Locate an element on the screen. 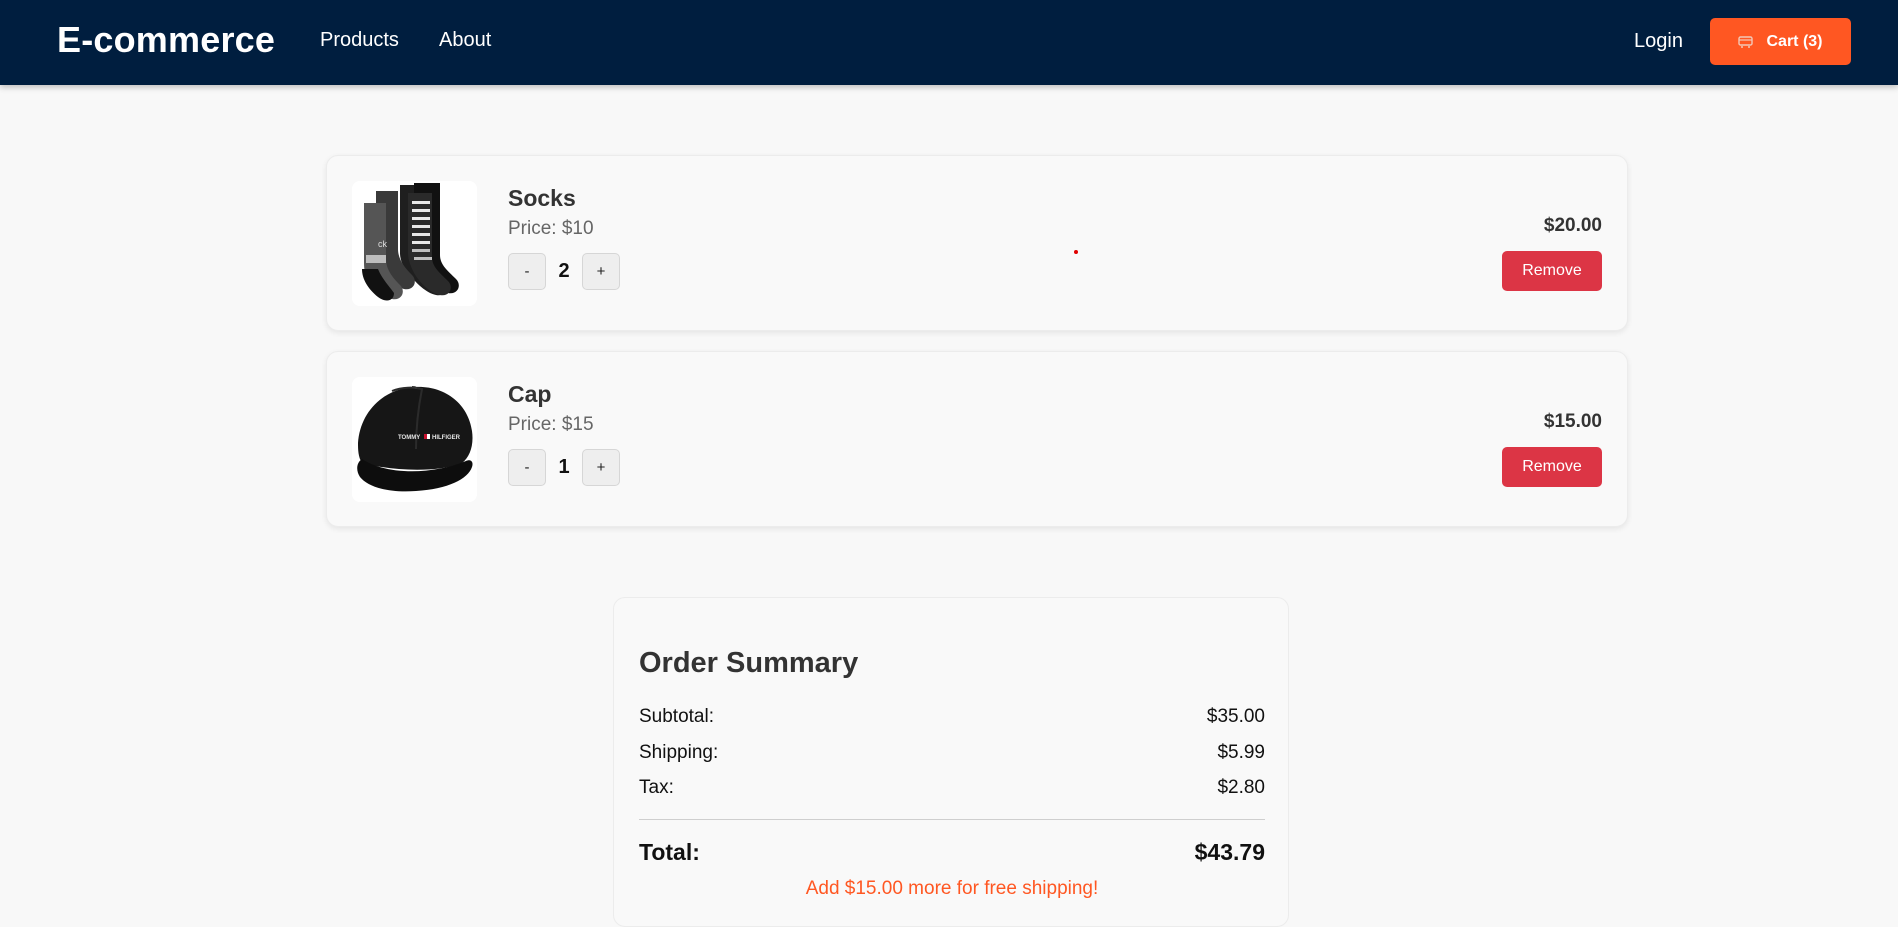 This screenshot has height=927, width=1898. summary-row-total: Total: $43.79 is located at coordinates (952, 852).